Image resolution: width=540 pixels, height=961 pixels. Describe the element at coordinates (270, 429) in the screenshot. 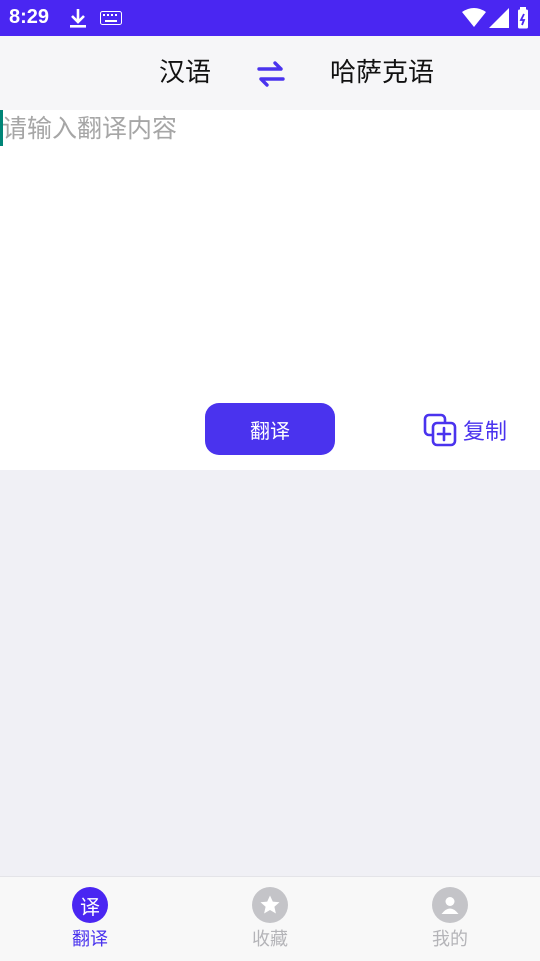

I see `translate-button: 翻译` at that location.